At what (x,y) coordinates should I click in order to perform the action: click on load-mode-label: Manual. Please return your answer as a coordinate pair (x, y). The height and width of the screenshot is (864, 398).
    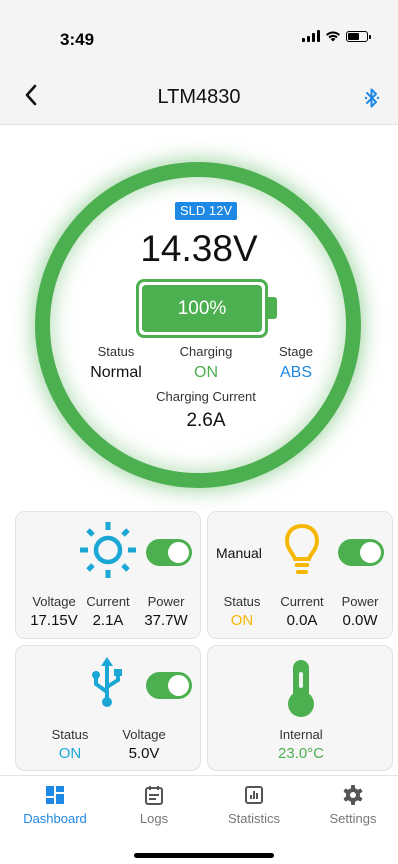
    Looking at the image, I should click on (243, 553).